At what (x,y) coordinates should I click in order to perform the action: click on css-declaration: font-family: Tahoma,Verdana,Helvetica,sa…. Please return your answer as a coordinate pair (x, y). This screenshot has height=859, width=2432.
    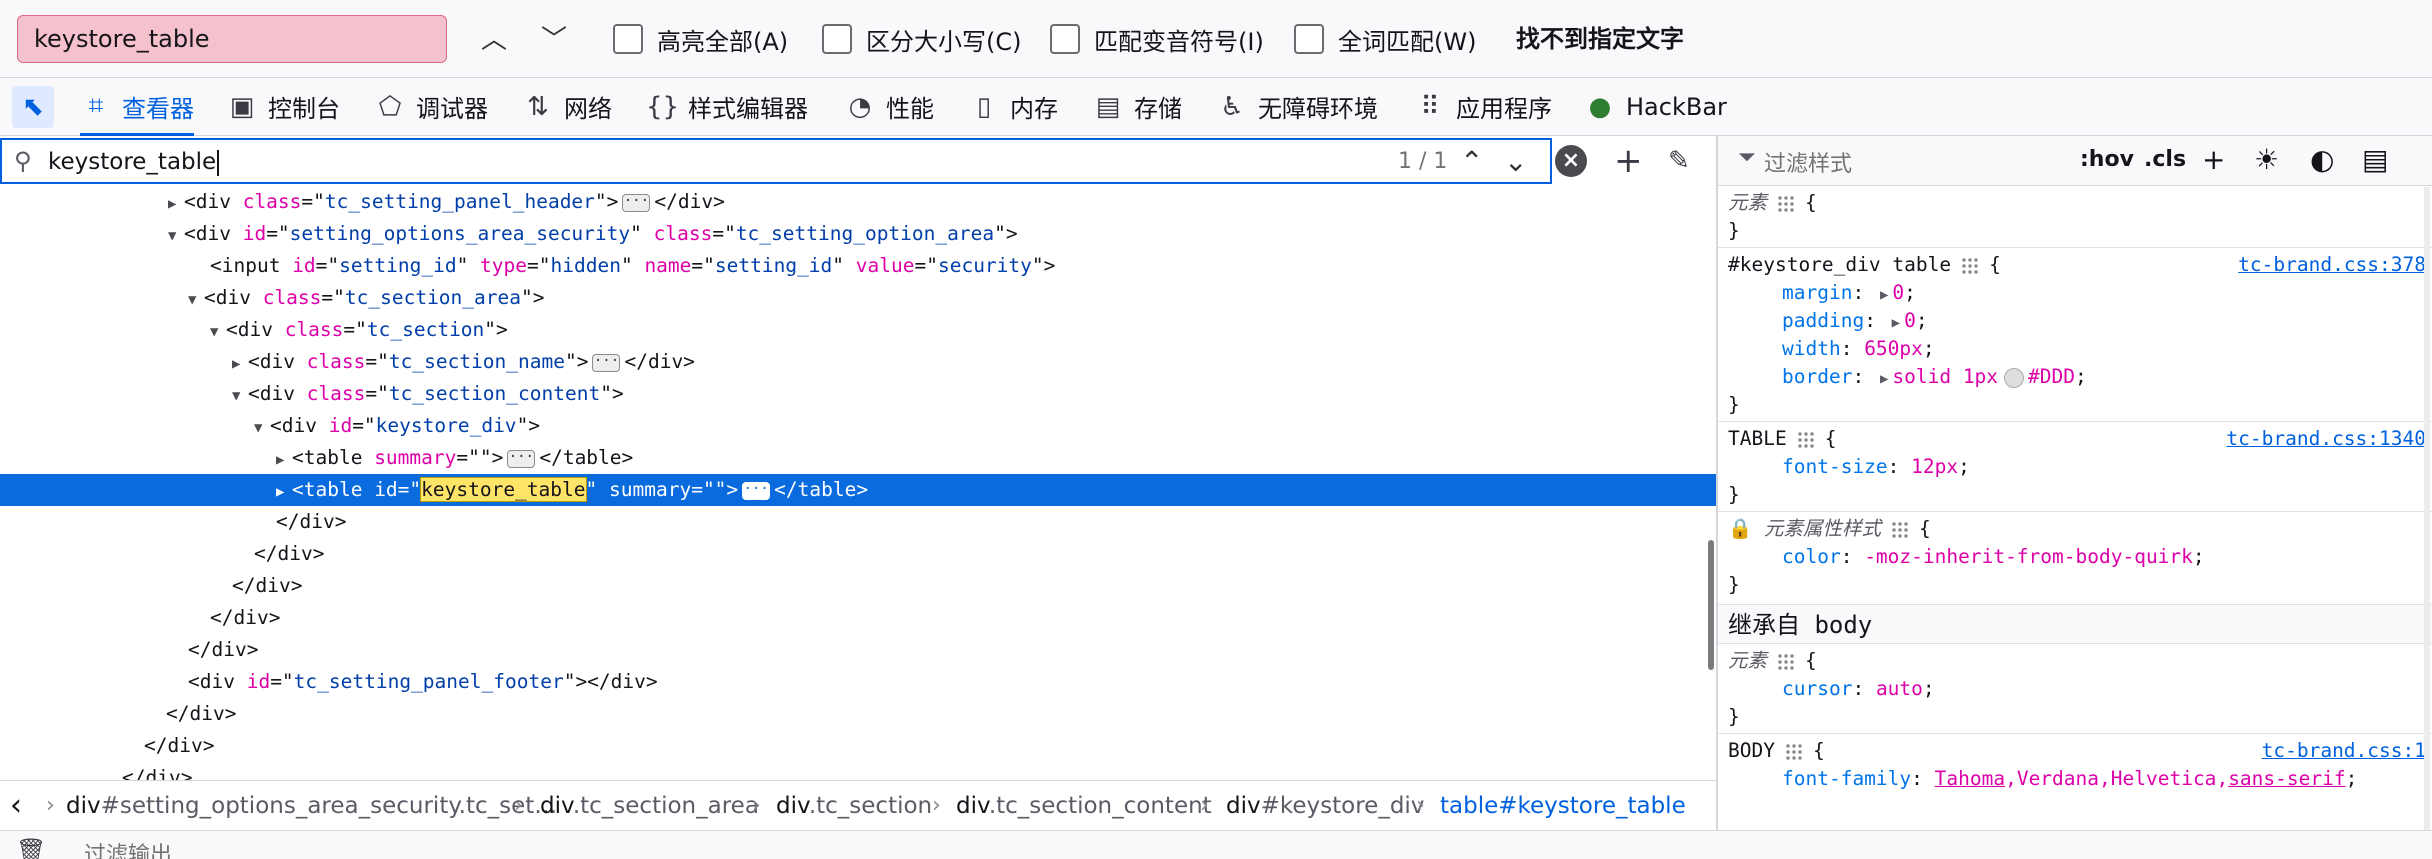
    Looking at the image, I should click on (2075, 779).